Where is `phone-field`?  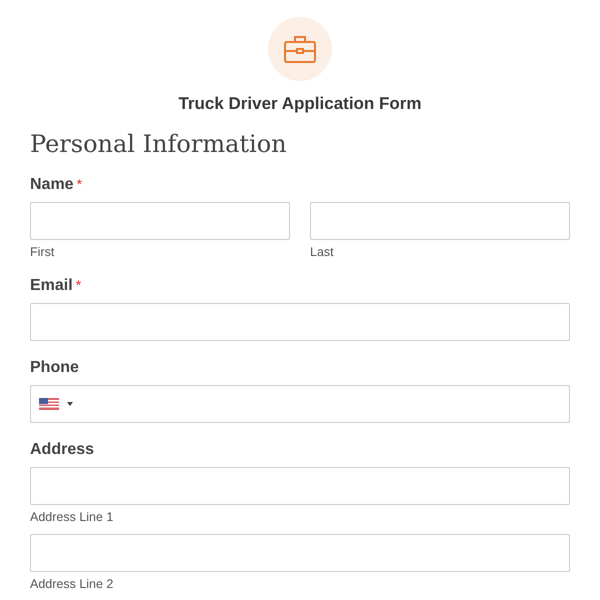
phone-field is located at coordinates (300, 404).